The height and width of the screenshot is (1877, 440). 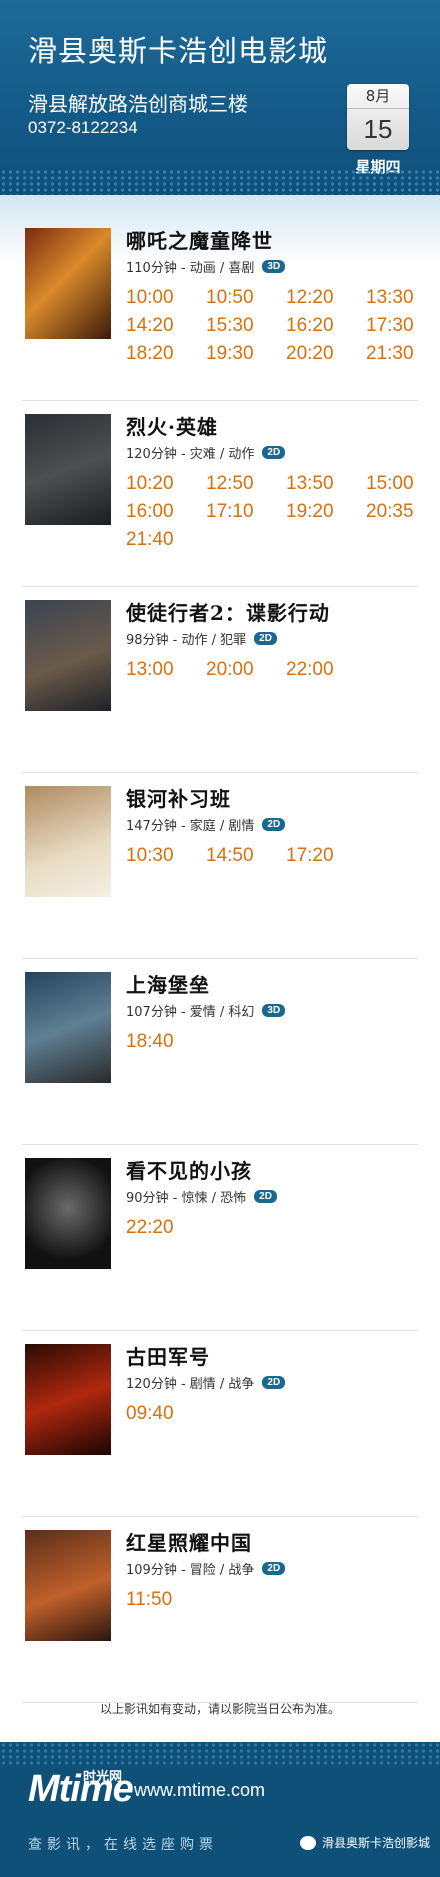 I want to click on showtime: 10:20, so click(x=166, y=484).